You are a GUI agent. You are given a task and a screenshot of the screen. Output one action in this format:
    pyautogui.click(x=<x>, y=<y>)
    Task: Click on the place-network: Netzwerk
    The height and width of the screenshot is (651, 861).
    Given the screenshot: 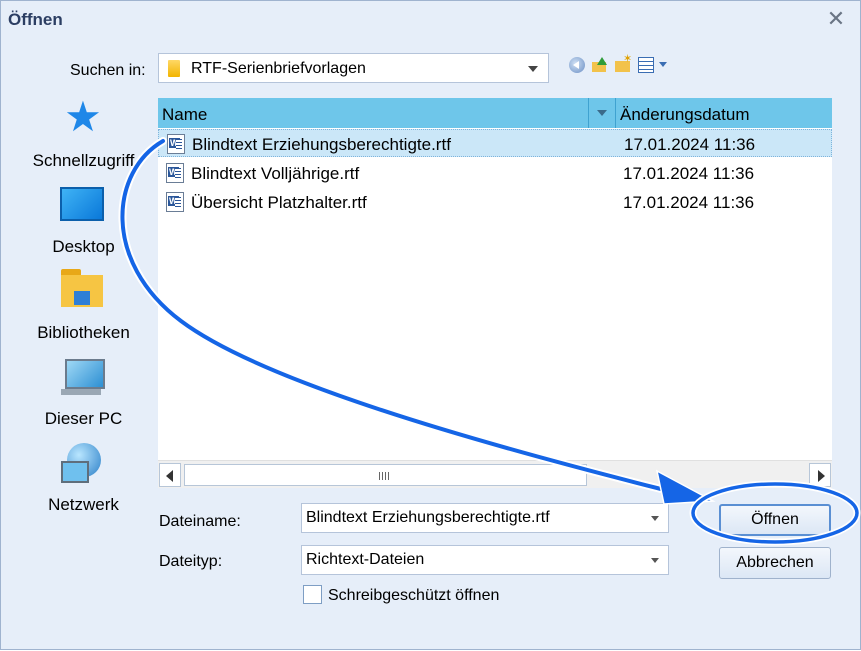 What is the action you would take?
    pyautogui.click(x=79, y=476)
    